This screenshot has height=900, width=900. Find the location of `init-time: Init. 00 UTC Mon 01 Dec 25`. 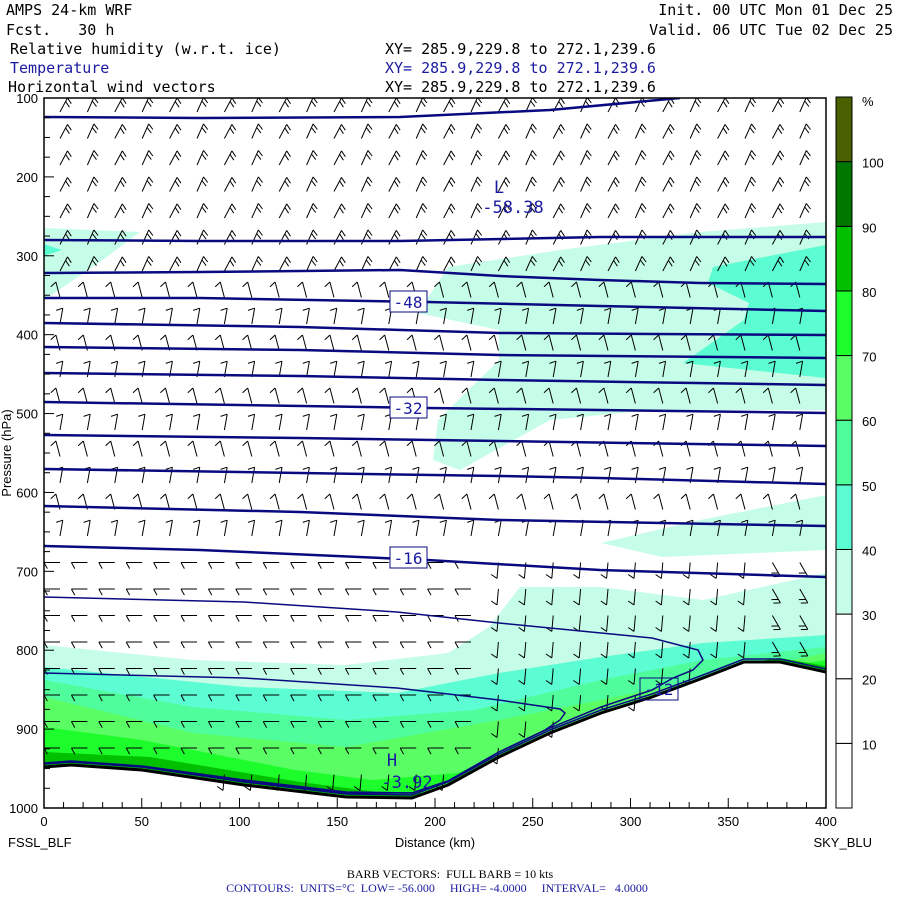

init-time: Init. 00 UTC Mon 01 Dec 25 is located at coordinates (775, 10).